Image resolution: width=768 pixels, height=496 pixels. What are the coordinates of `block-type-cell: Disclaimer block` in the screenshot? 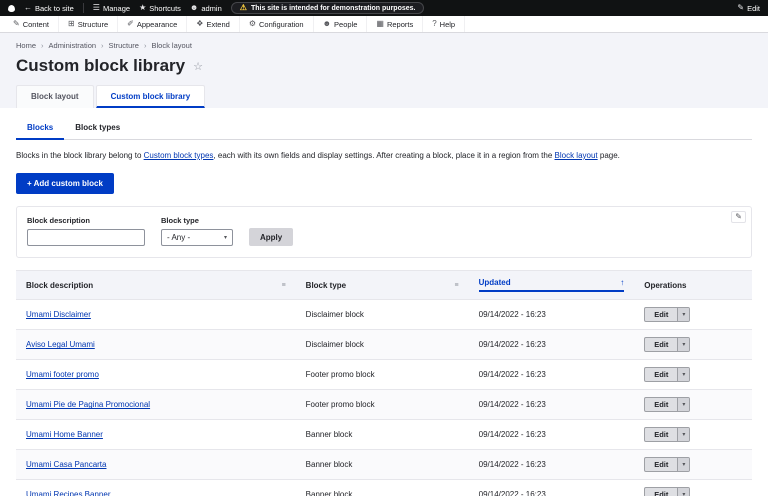 It's located at (334, 315).